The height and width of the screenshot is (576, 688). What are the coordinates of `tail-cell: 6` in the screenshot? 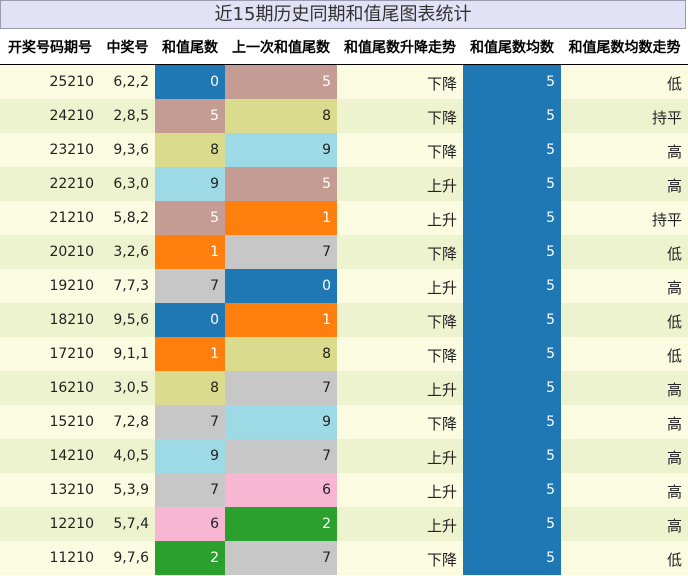 It's located at (190, 523).